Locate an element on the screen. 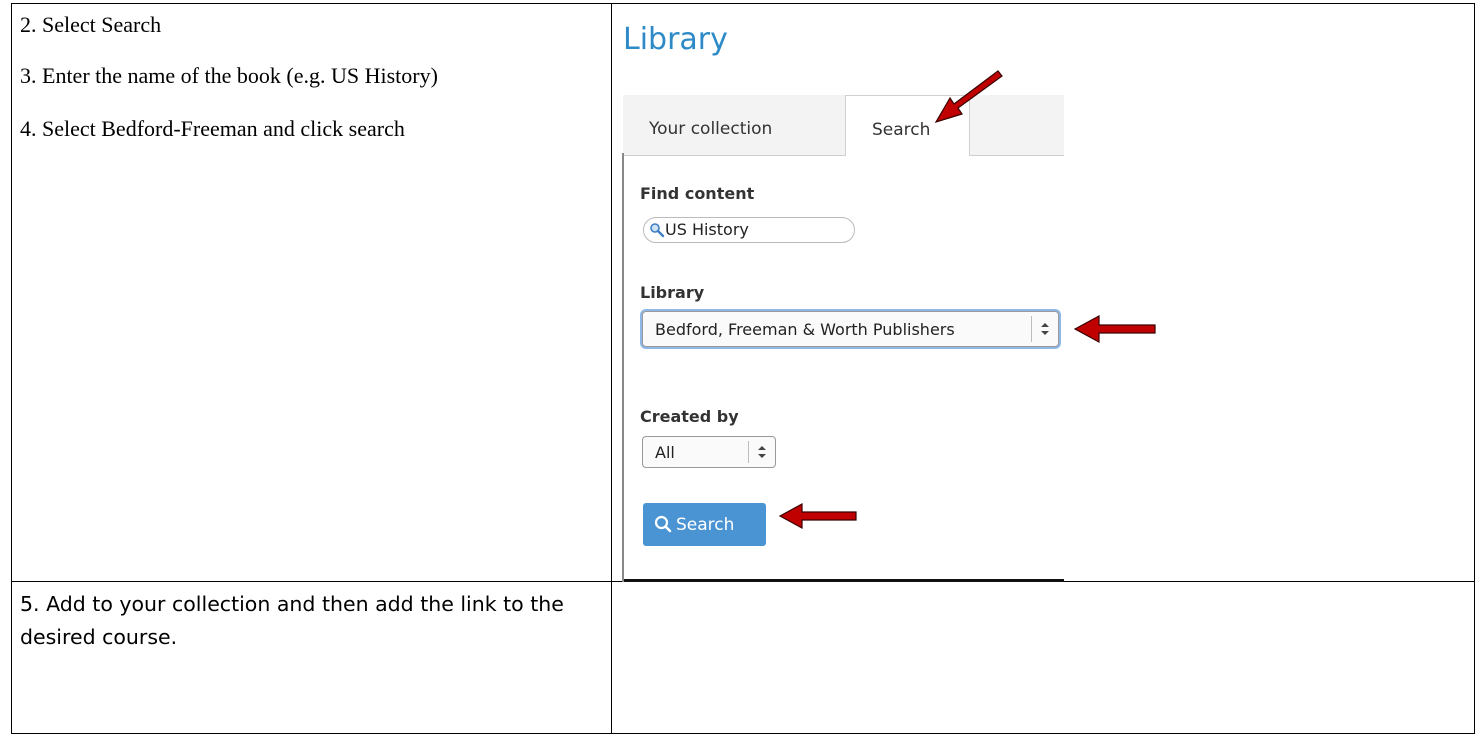  created-by-select: All is located at coordinates (709, 452).